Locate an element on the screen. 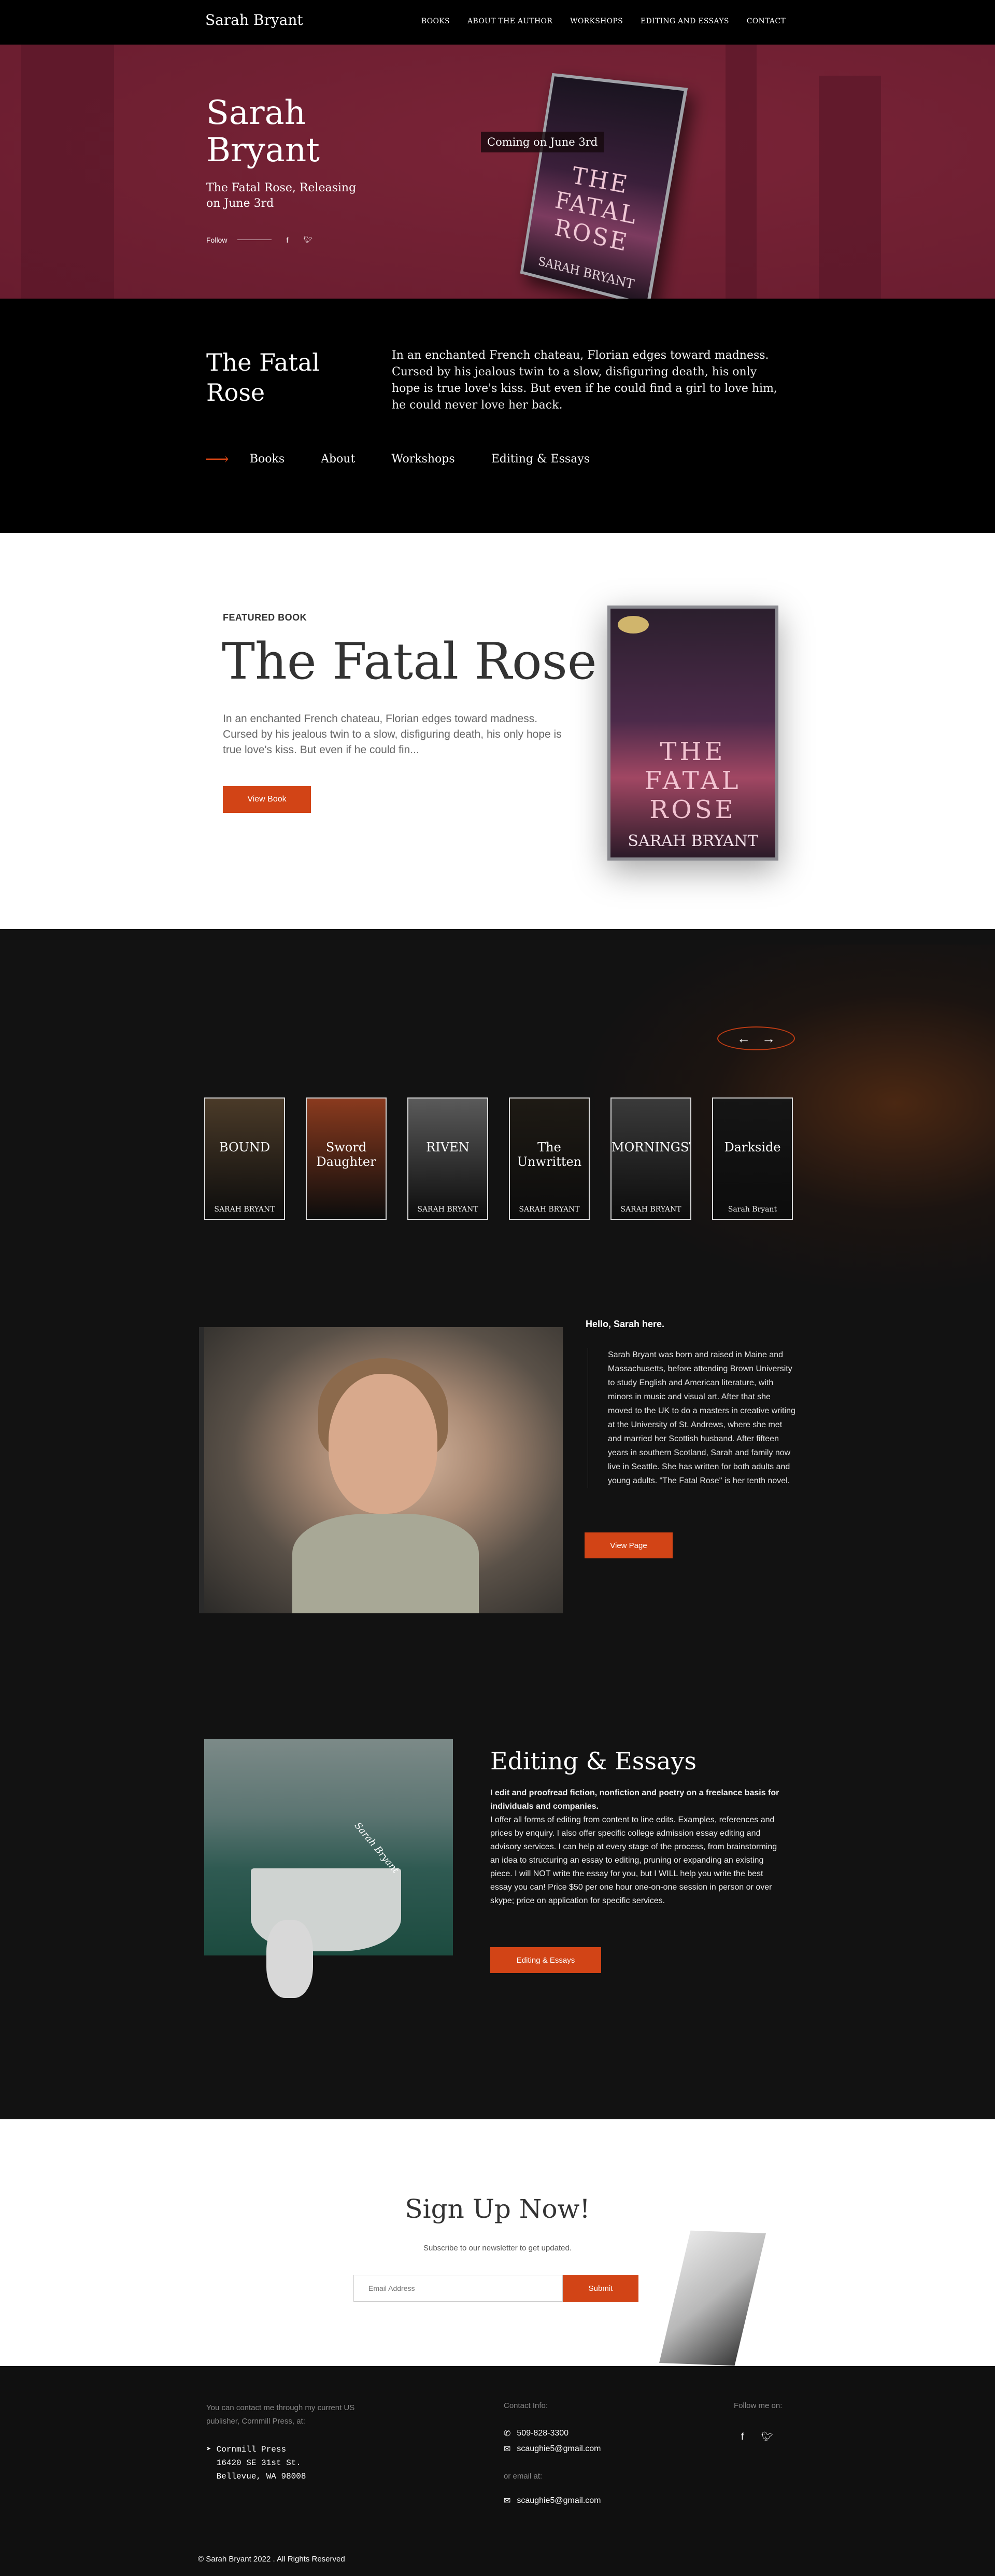 This screenshot has width=995, height=2576. book-cover-thumb: The Unwritten SARAH BRYANT is located at coordinates (549, 1158).